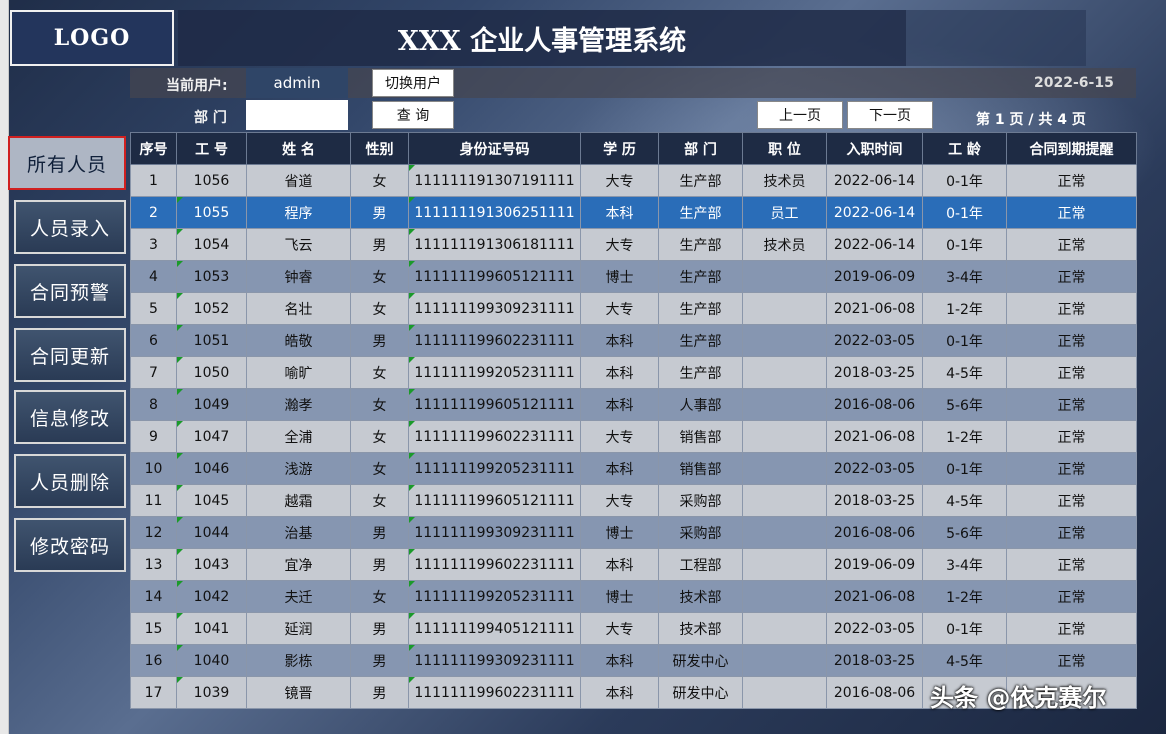 The image size is (1166, 734). What do you see at coordinates (211, 308) in the screenshot?
I see `table-cell: 1052` at bounding box center [211, 308].